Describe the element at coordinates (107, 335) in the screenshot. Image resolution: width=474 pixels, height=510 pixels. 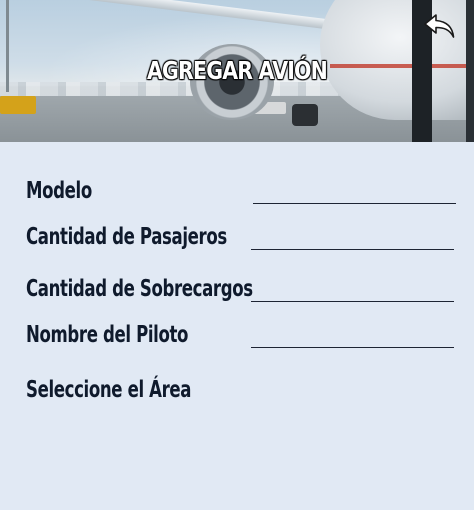
I see `pilot-name-label: Nombre del Piloto` at that location.